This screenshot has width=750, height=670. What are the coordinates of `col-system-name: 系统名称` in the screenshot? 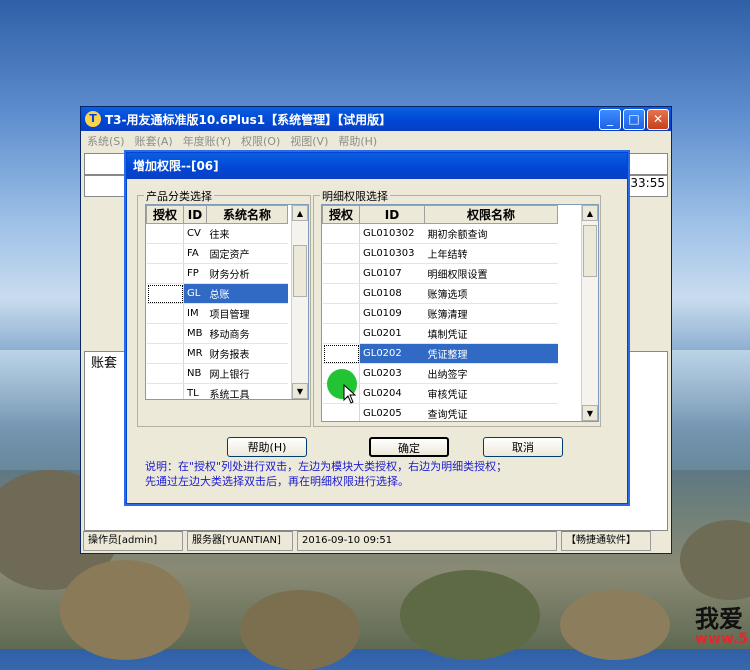 It's located at (247, 214).